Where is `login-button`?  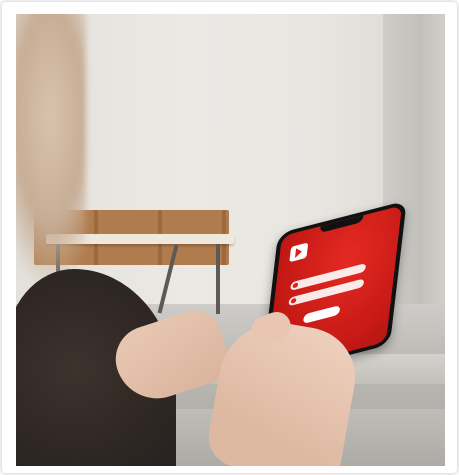 login-button is located at coordinates (321, 315).